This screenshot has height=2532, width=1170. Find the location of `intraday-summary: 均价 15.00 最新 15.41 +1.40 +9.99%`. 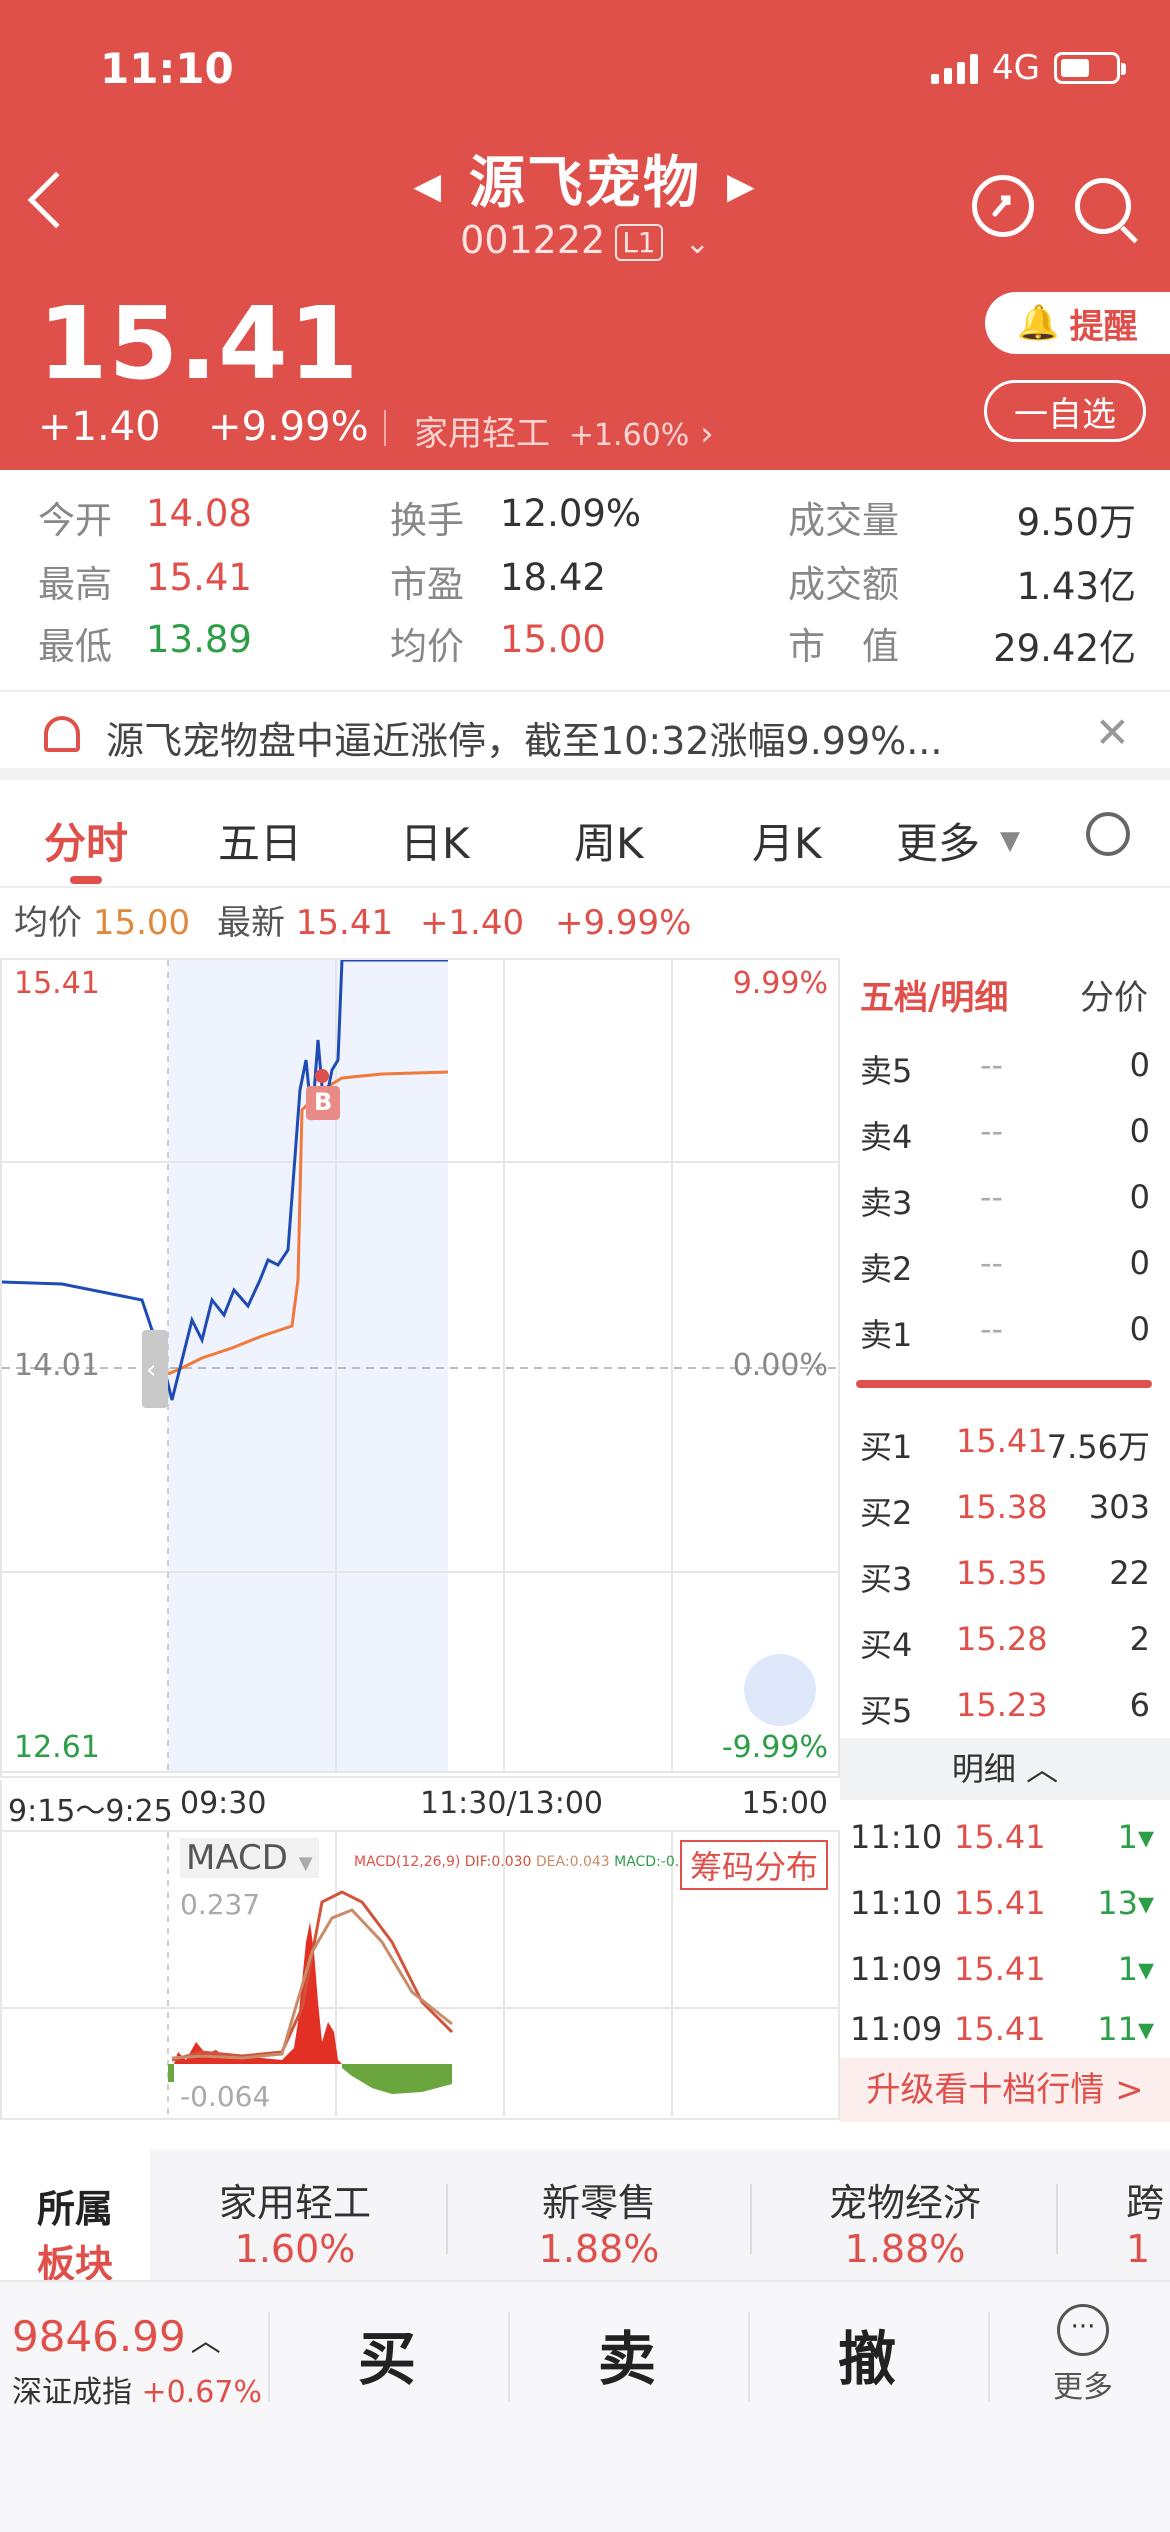

intraday-summary: 均价 15.00 最新 15.41 +1.40 +9.99% is located at coordinates (352, 919).